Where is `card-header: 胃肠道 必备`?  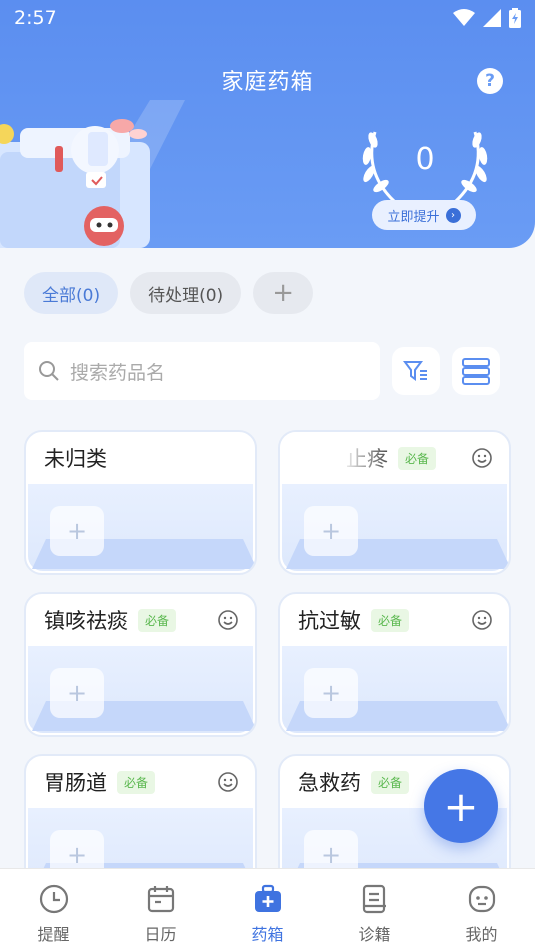
card-header: 胃肠道 必备 is located at coordinates (140, 782).